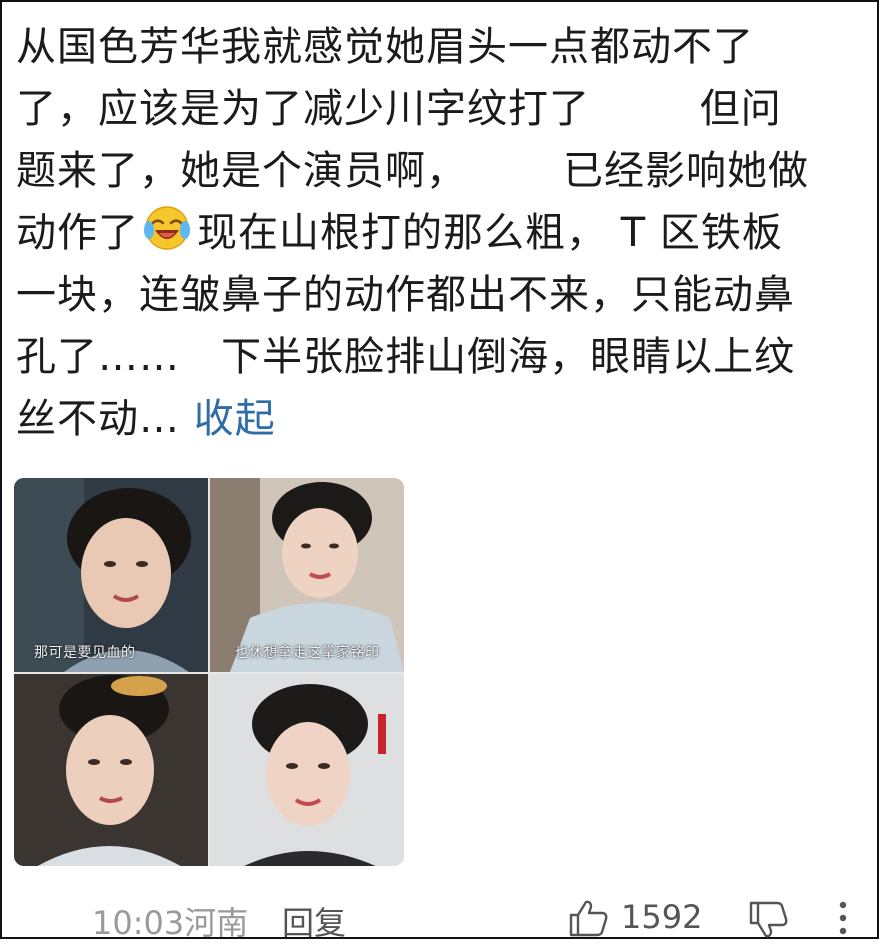  Describe the element at coordinates (138, 923) in the screenshot. I see `comment-time: 10:03` at that location.